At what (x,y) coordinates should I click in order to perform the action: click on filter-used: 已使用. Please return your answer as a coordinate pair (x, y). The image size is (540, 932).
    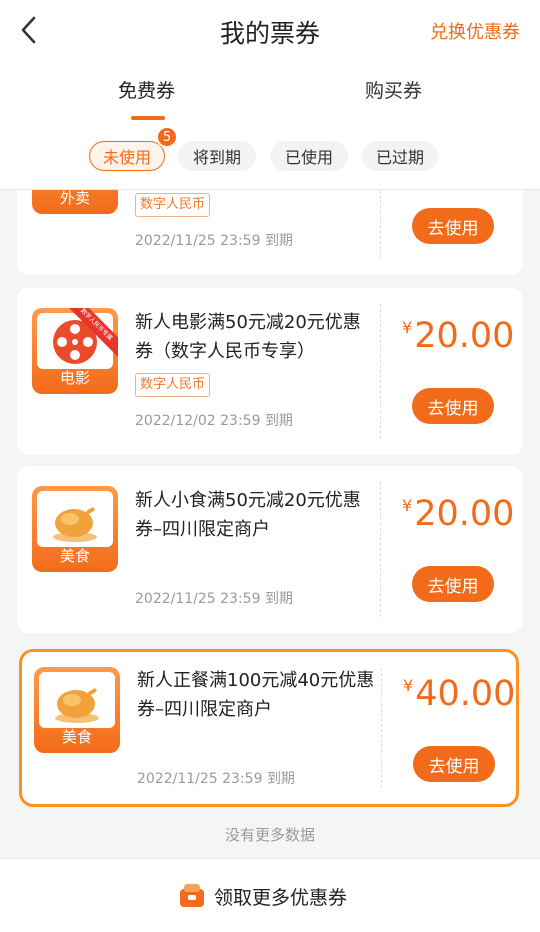
    Looking at the image, I should click on (309, 156).